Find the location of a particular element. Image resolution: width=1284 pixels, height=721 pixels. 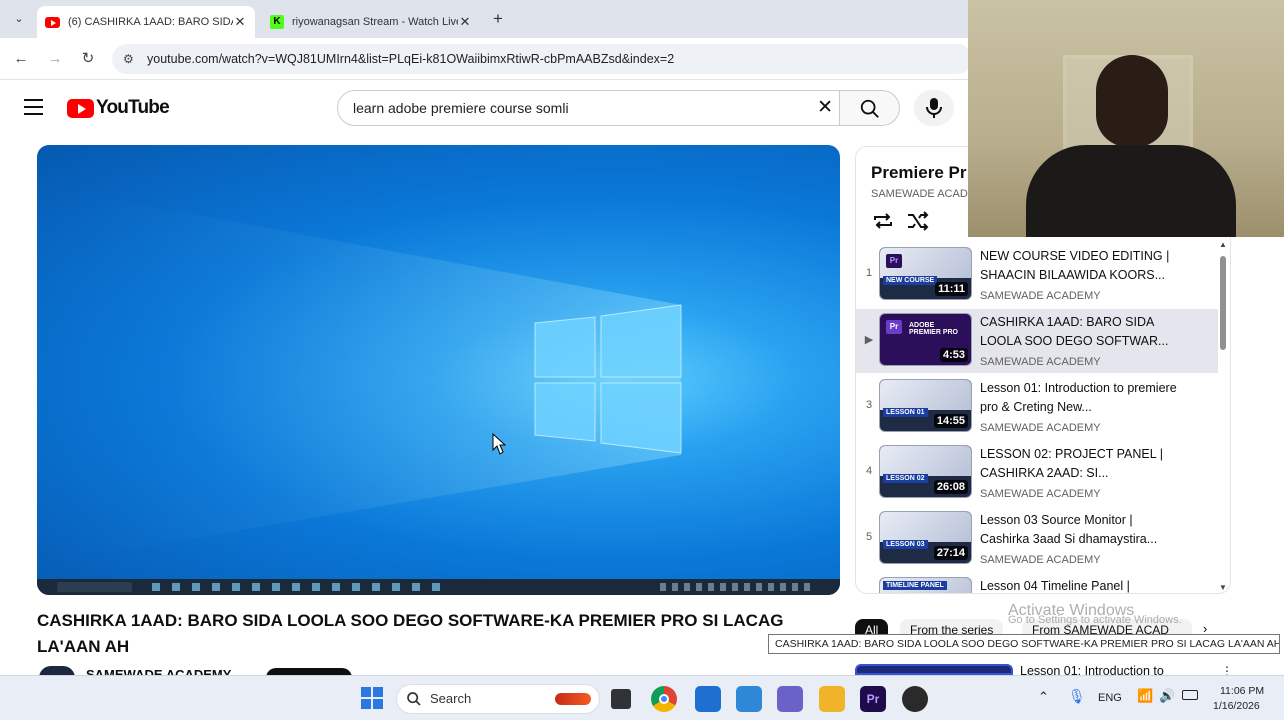

microphone-icon is located at coordinates (934, 108).